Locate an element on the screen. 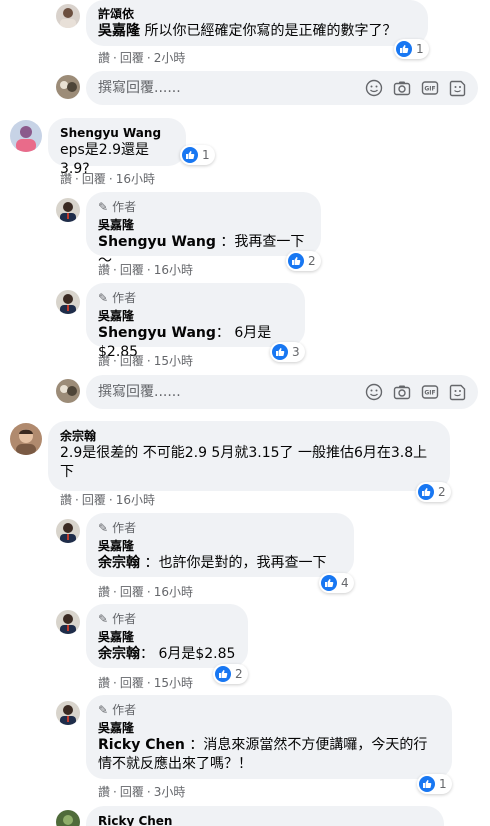  comment-bubble: ✎ 作者 吳嘉隆 Shengyu Wang： 6月是$2.85 is located at coordinates (195, 321).